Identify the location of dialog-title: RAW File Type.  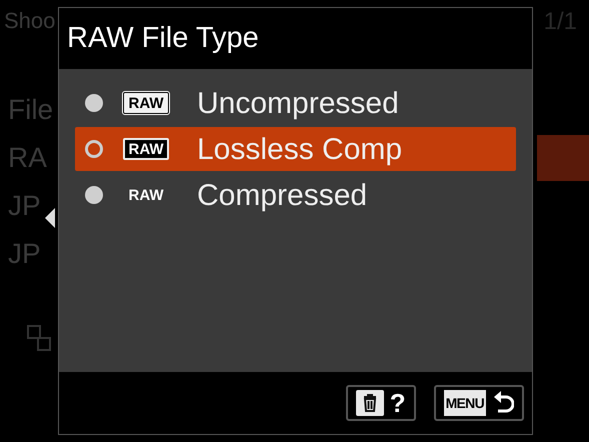
(163, 38).